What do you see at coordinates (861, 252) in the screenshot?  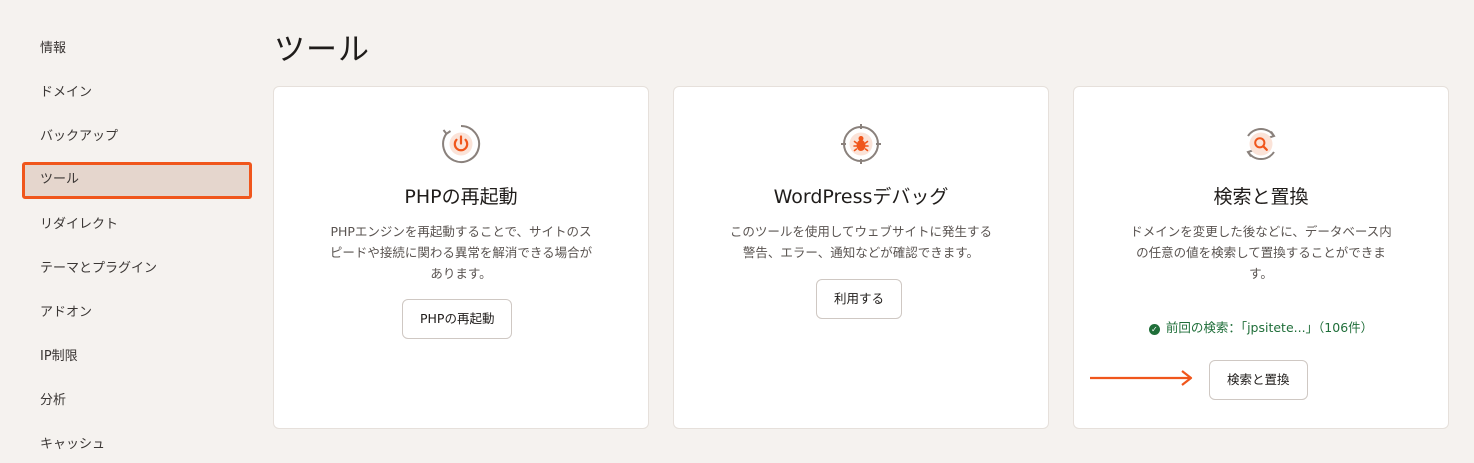 I see `desc-line: 警告、エラー、通知などが確認できます。` at bounding box center [861, 252].